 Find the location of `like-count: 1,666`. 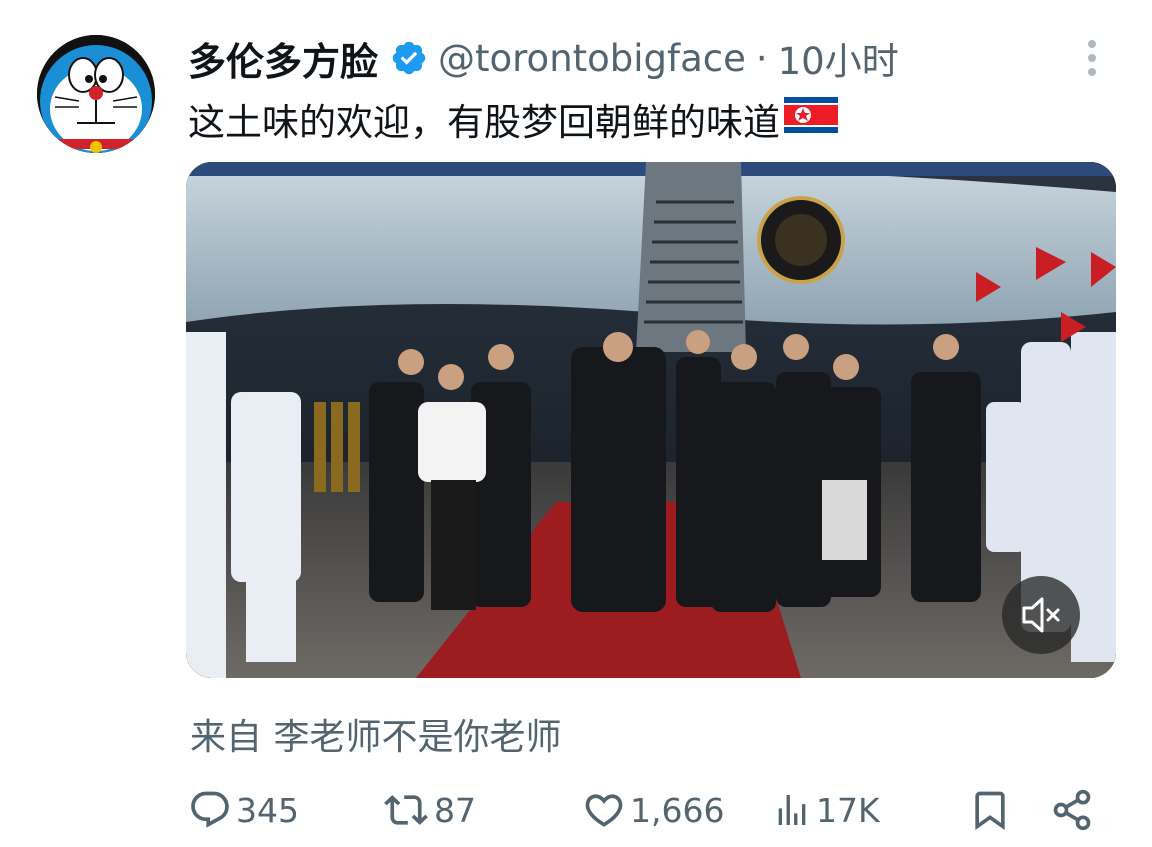

like-count: 1,666 is located at coordinates (677, 810).